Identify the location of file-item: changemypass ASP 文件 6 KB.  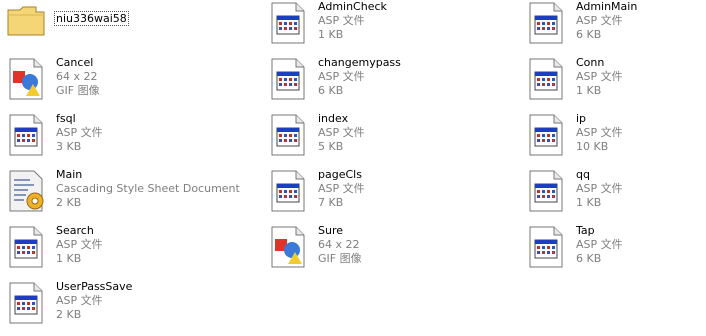
(387, 80).